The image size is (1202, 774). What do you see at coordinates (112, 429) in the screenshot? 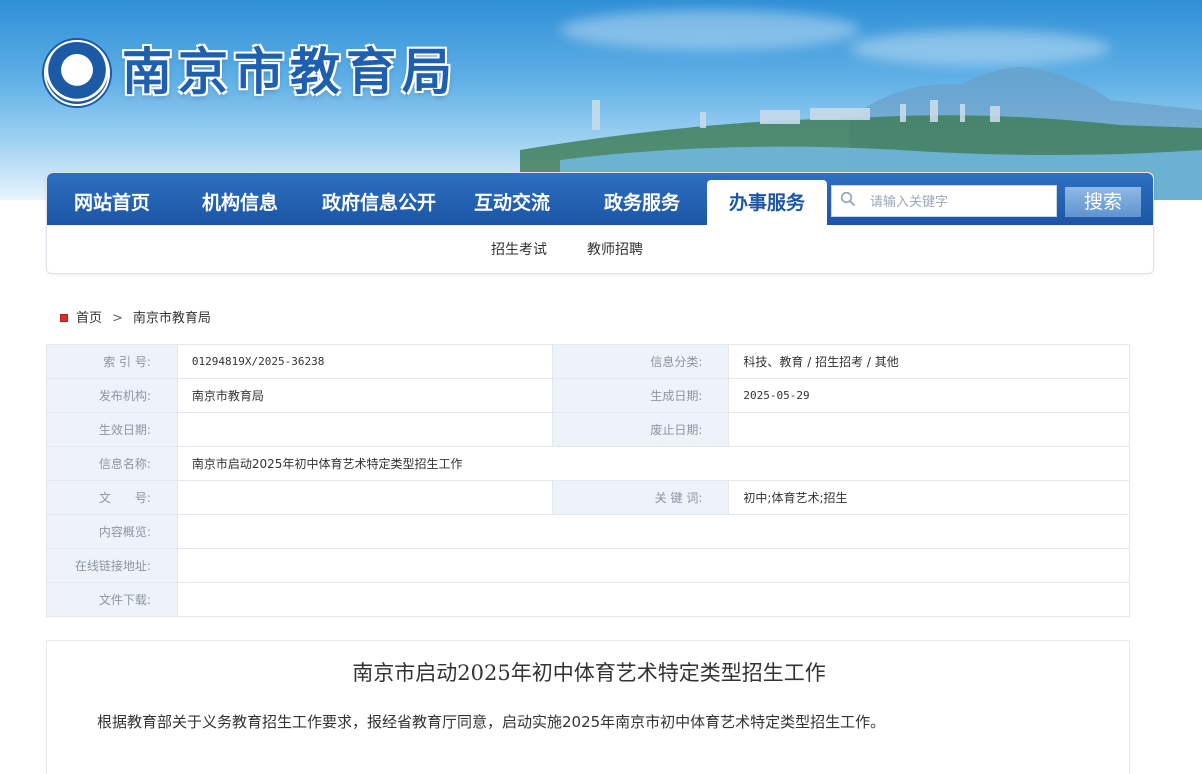
I see `effective-date-label: 生效日期:` at bounding box center [112, 429].